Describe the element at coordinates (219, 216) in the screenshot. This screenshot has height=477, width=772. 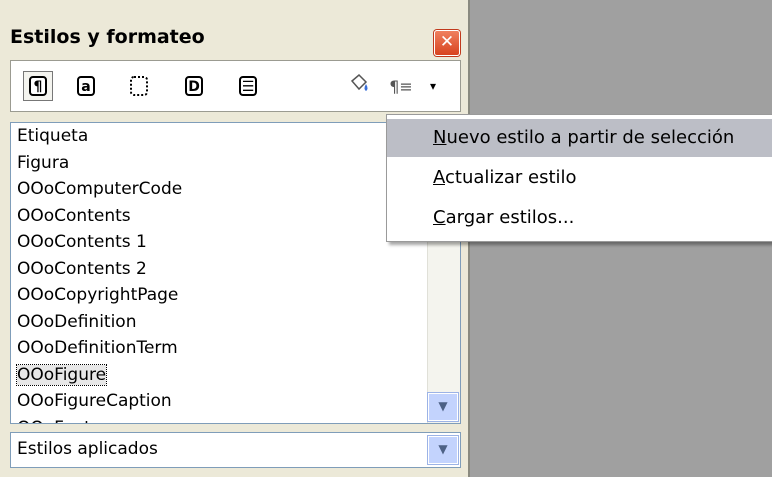
I see `style-list-item: OOoContents` at that location.